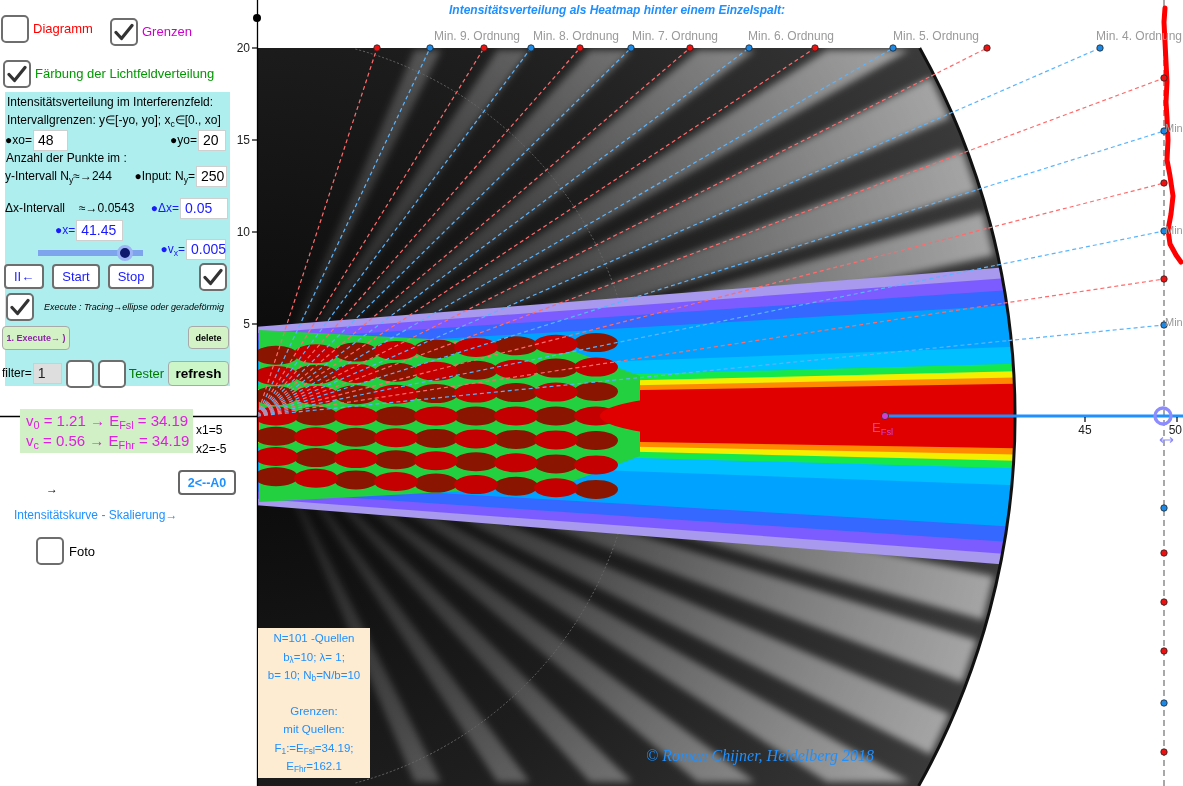  What do you see at coordinates (172, 249) in the screenshot?
I see `field-label: ●v$_{x}$=` at bounding box center [172, 249].